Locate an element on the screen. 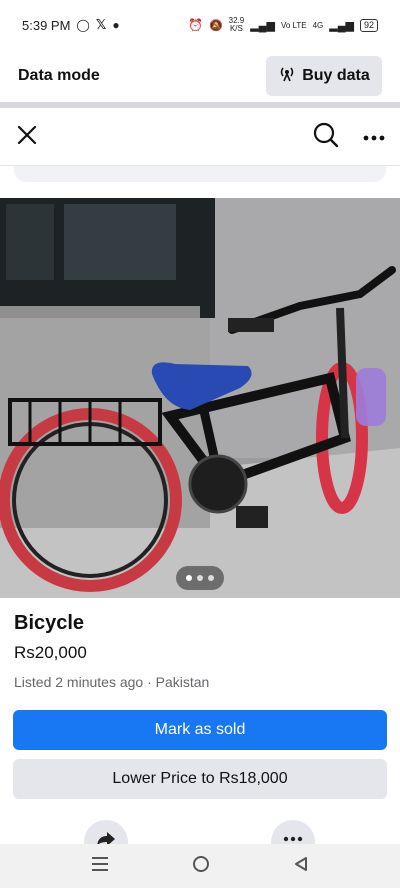 The height and width of the screenshot is (888, 400). mark-as-sold-button: Mark as sold is located at coordinates (200, 730).